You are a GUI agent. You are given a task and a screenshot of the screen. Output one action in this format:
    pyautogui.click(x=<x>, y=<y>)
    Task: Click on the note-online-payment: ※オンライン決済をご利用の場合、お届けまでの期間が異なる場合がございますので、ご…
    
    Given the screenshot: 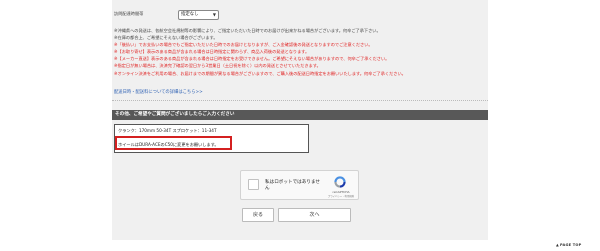 What is the action you would take?
    pyautogui.click(x=260, y=73)
    